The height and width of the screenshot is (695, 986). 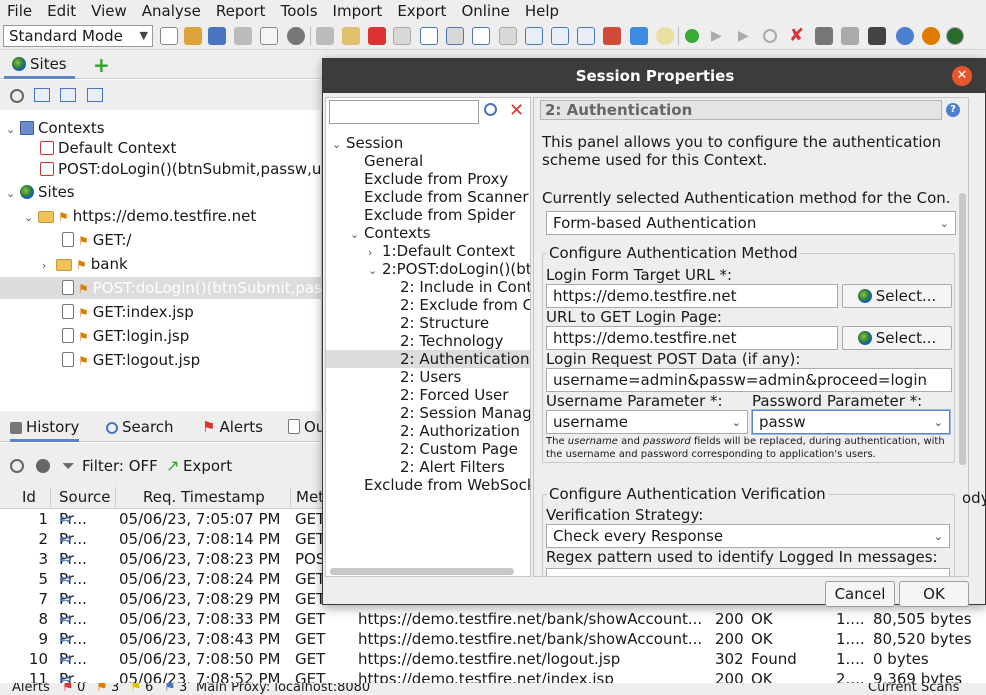 What do you see at coordinates (325, 36) in the screenshot?
I see `layout-icon` at bounding box center [325, 36].